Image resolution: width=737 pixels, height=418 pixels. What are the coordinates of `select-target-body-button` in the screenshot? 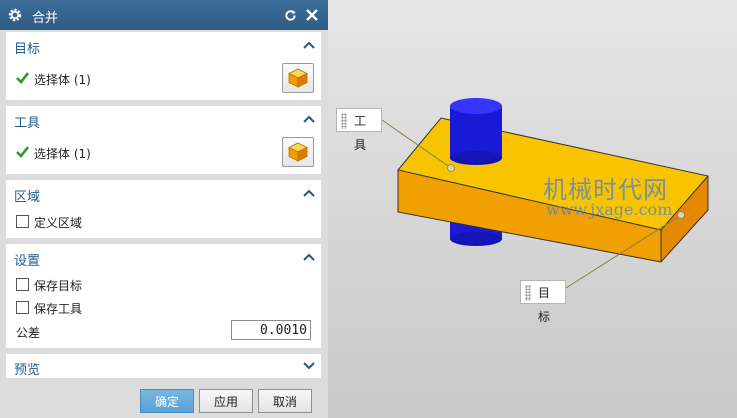 It's located at (298, 78).